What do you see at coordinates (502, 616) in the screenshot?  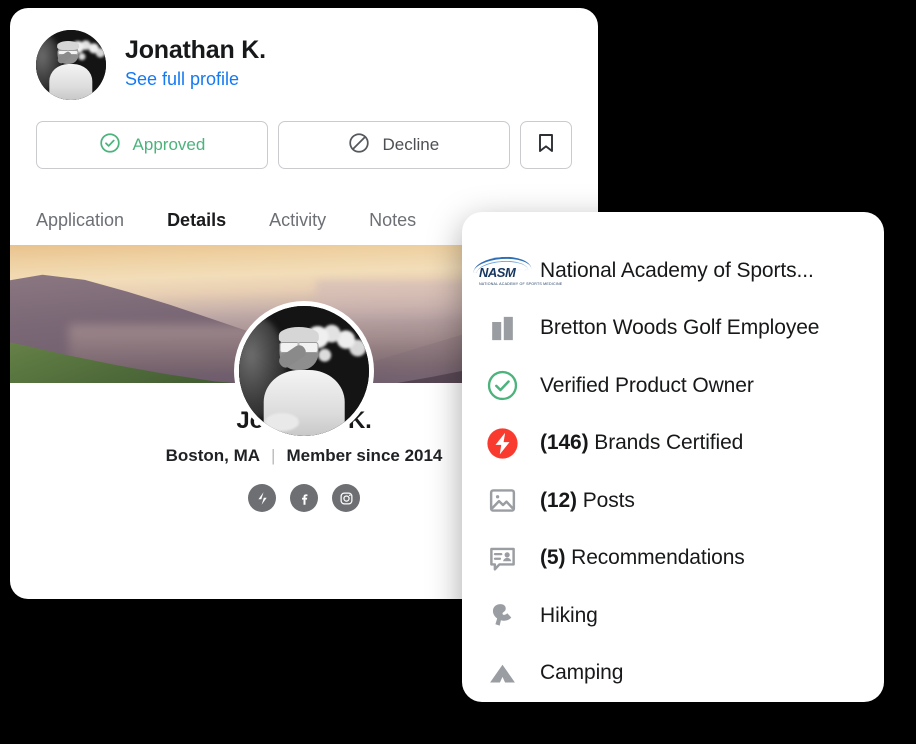 I see `hiking-icon` at bounding box center [502, 616].